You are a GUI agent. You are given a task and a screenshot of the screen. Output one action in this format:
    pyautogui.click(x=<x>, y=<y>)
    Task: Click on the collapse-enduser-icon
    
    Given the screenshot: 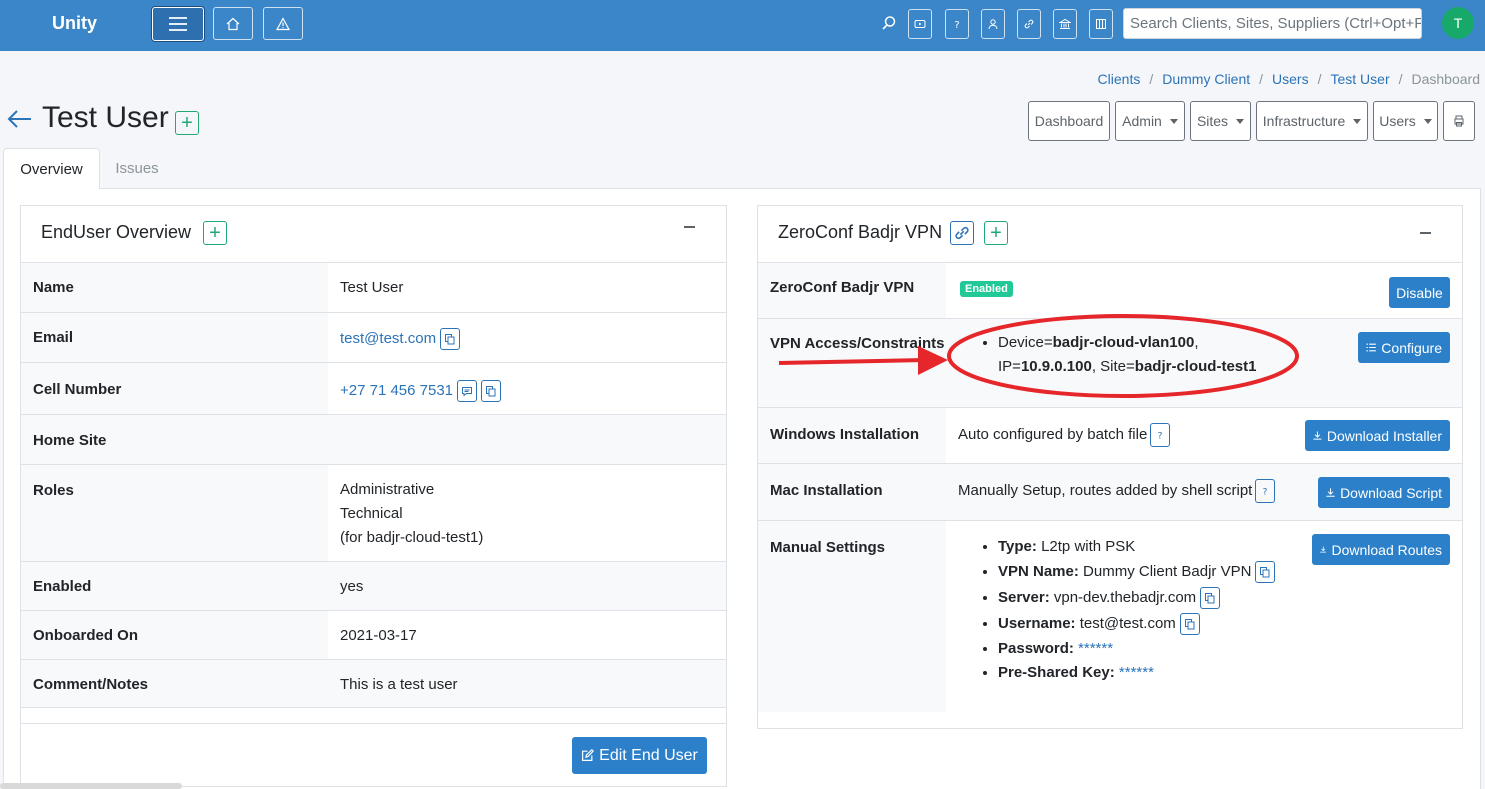 What is the action you would take?
    pyautogui.click(x=689, y=227)
    